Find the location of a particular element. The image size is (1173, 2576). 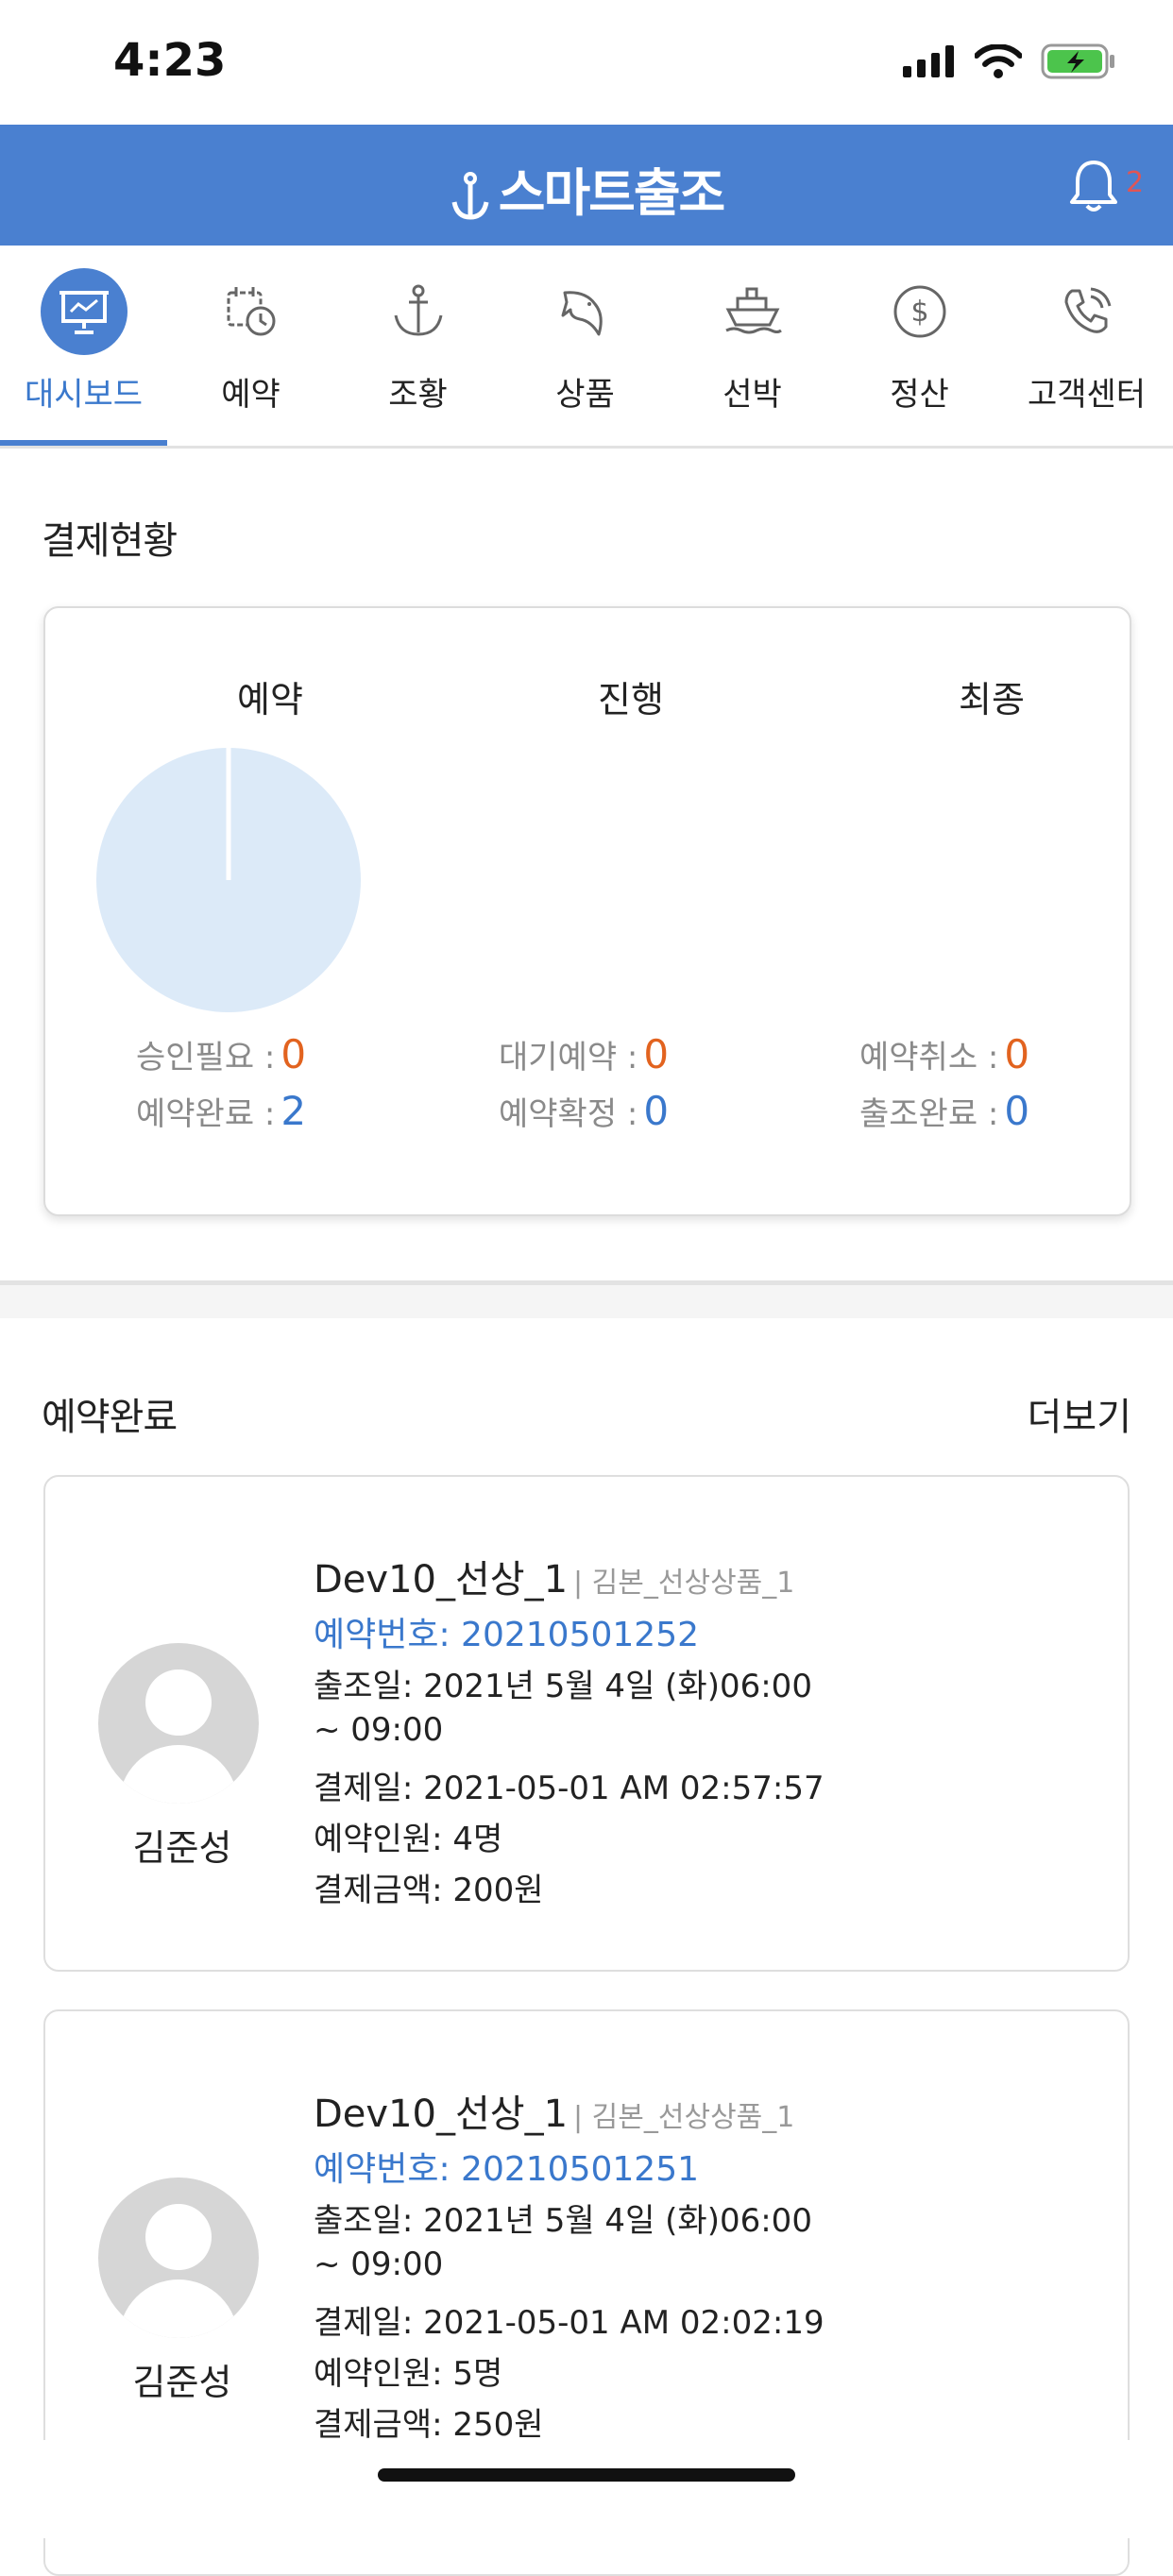

signal-icon is located at coordinates (928, 61).